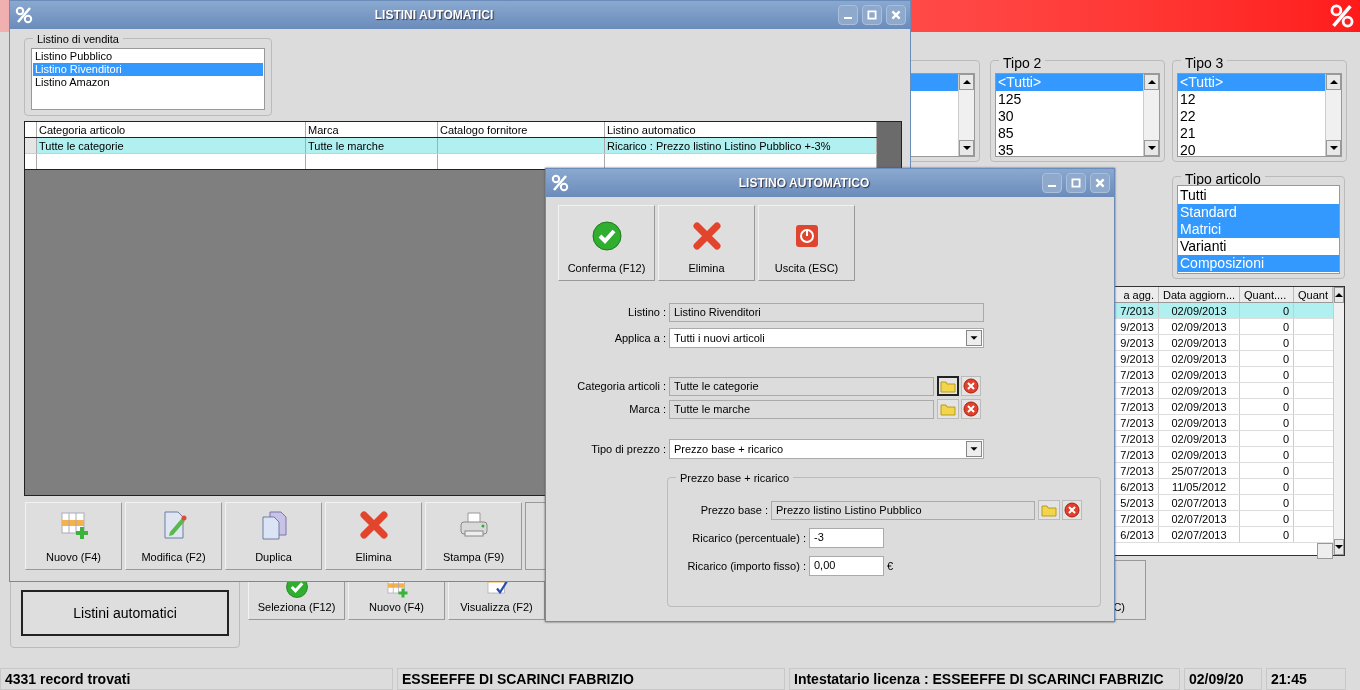 This screenshot has width=1360, height=690. Describe the element at coordinates (1199, 486) in the screenshot. I see `table-cell: 11/05/2012` at that location.